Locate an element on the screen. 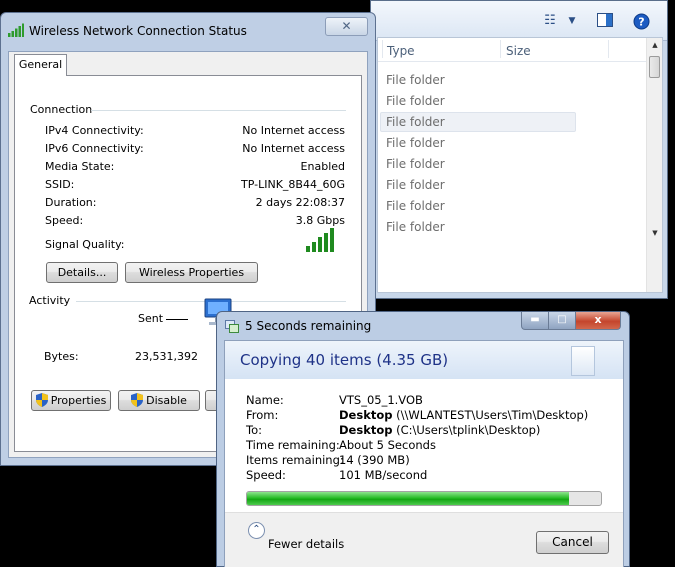 This screenshot has width=675, height=567. speed-value: 3.8 Gbps is located at coordinates (320, 220).